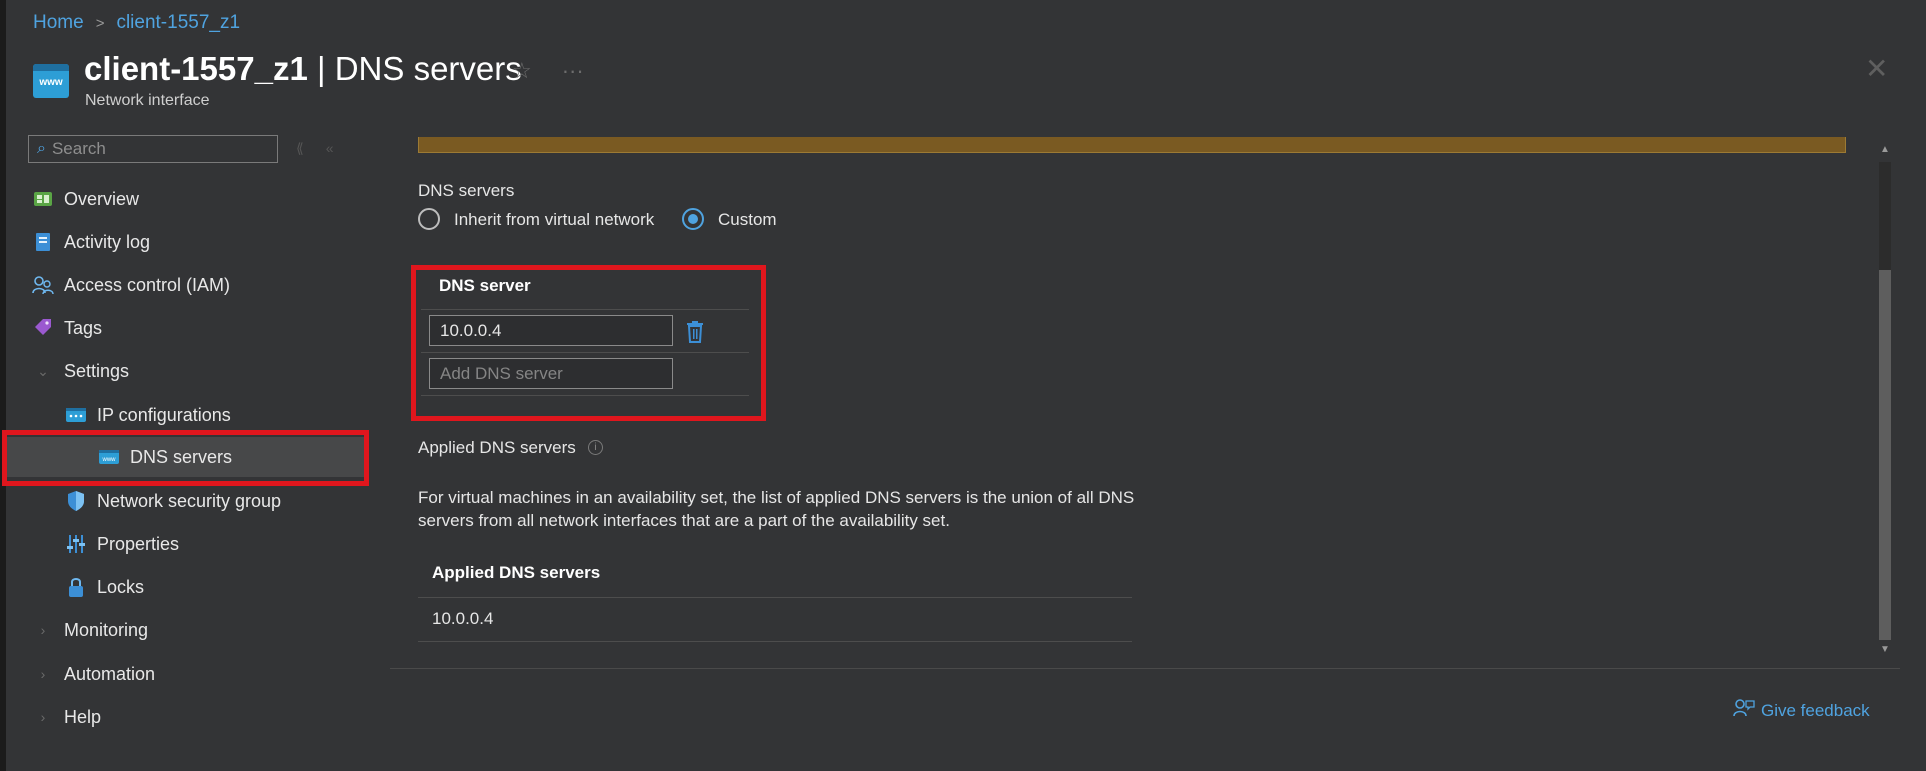 Image resolution: width=1926 pixels, height=771 pixels. What do you see at coordinates (185, 199) in the screenshot?
I see `sidebar-item-overview: Overview` at bounding box center [185, 199].